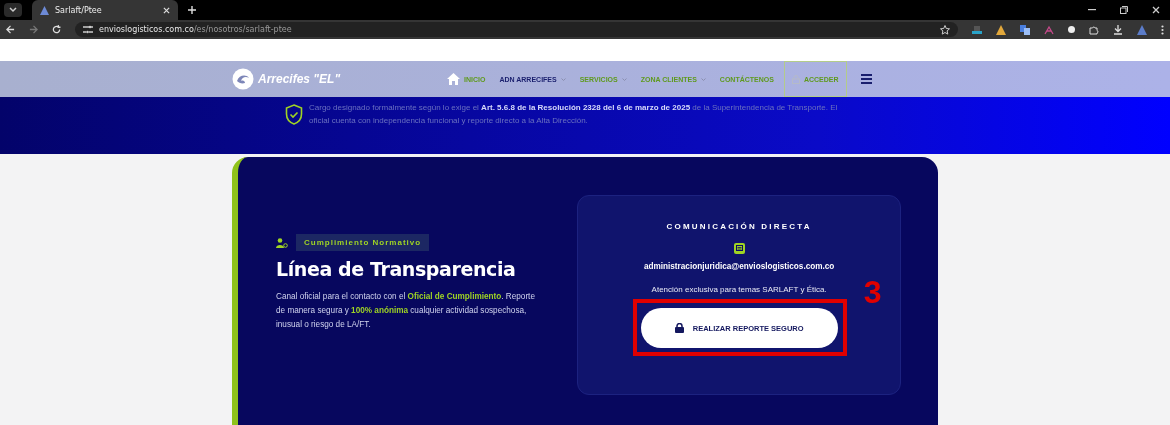 Image resolution: width=1170 pixels, height=425 pixels. I want to click on user-lock-icon, so click(282, 242).